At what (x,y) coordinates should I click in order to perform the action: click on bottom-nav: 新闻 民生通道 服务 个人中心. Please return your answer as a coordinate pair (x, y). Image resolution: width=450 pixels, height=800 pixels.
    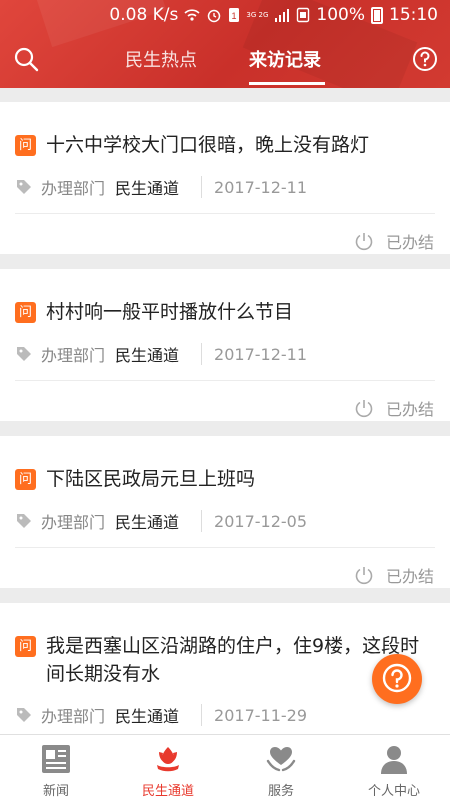
    Looking at the image, I should click on (225, 767).